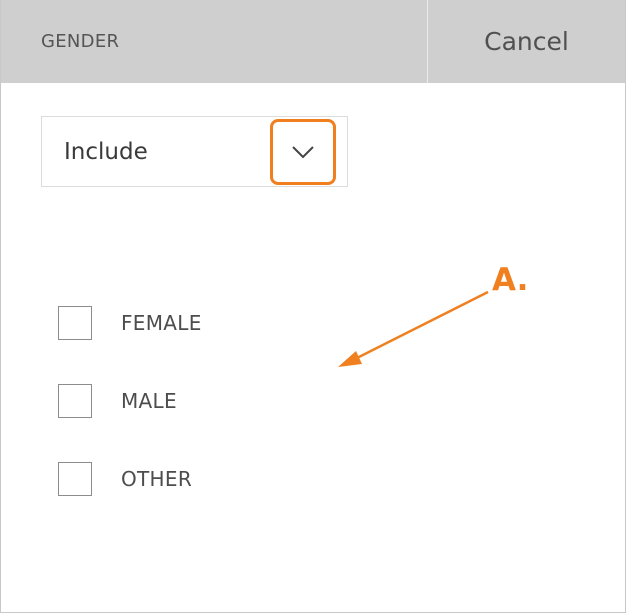 This screenshot has height=615, width=626. What do you see at coordinates (75, 401) in the screenshot?
I see `male-checkbox` at bounding box center [75, 401].